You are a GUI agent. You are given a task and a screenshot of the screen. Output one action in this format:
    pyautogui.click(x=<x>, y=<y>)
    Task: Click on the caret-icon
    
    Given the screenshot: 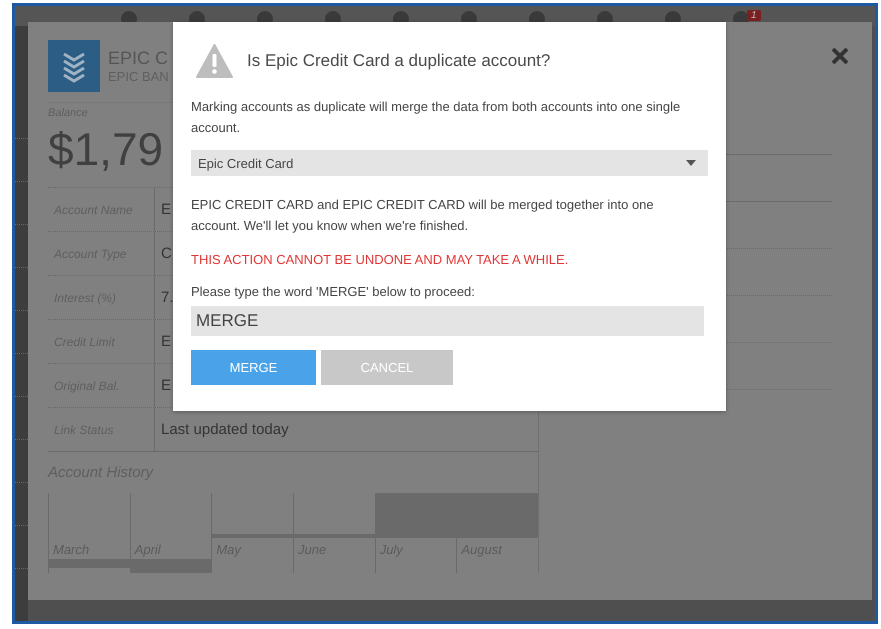 What is the action you would take?
    pyautogui.click(x=691, y=163)
    